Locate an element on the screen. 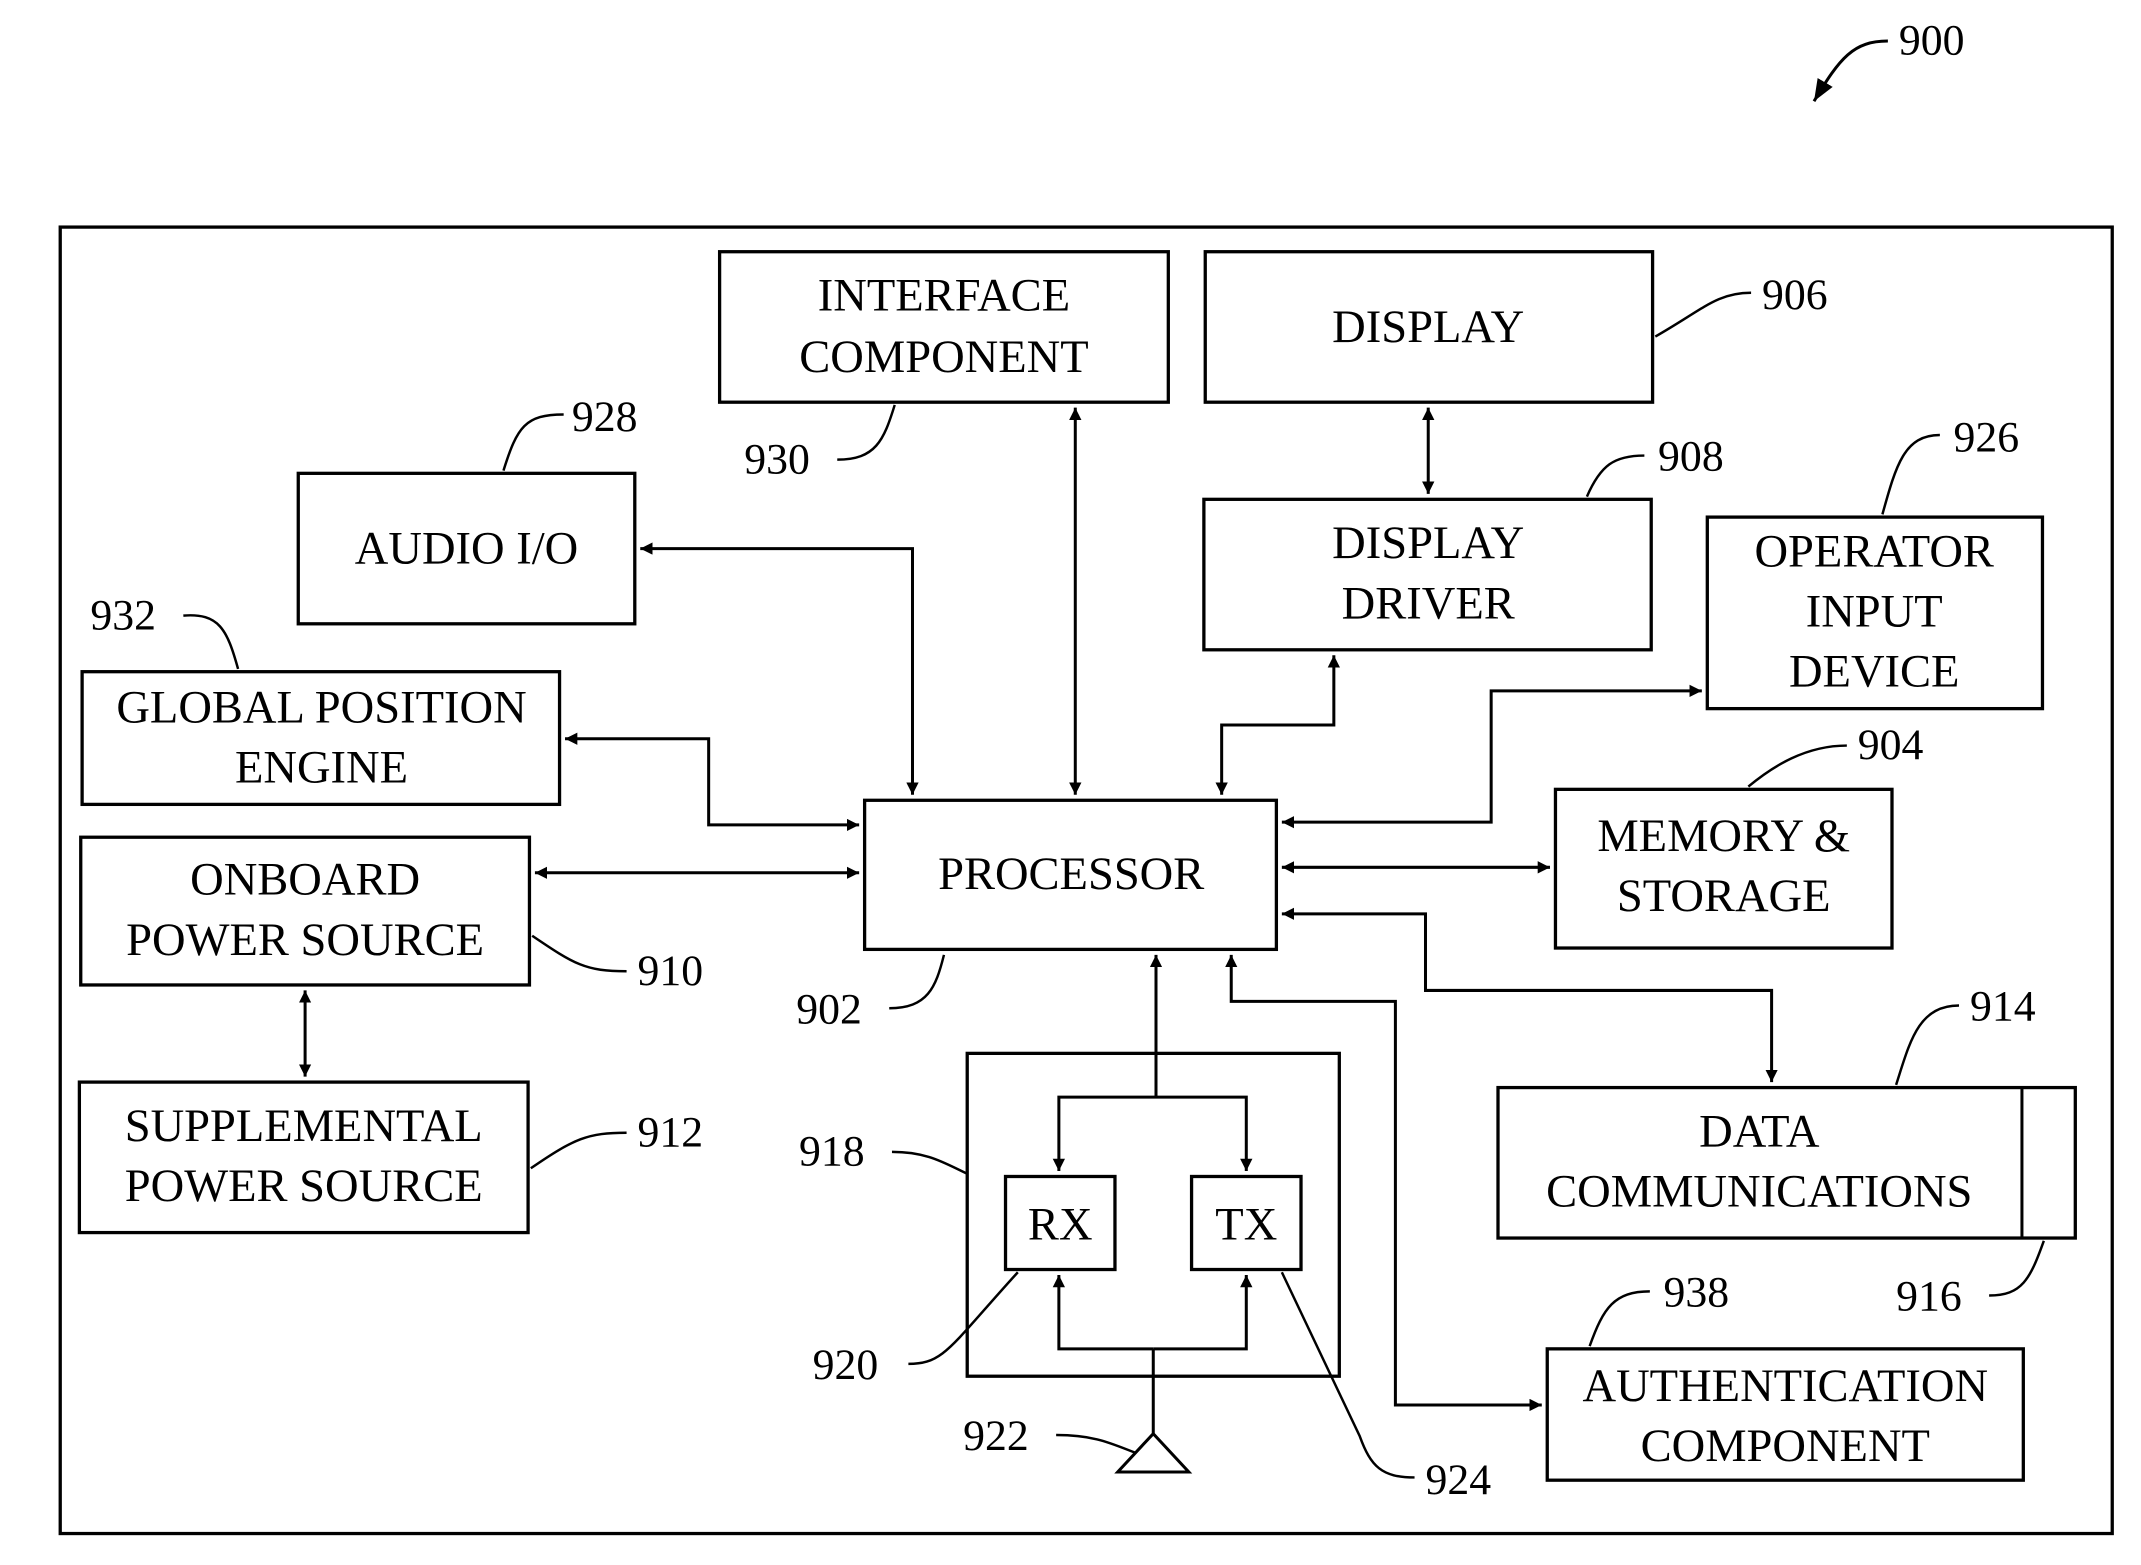  operator-input-device-block: OPERATOR INPUT DEVICE is located at coordinates (1875, 613).